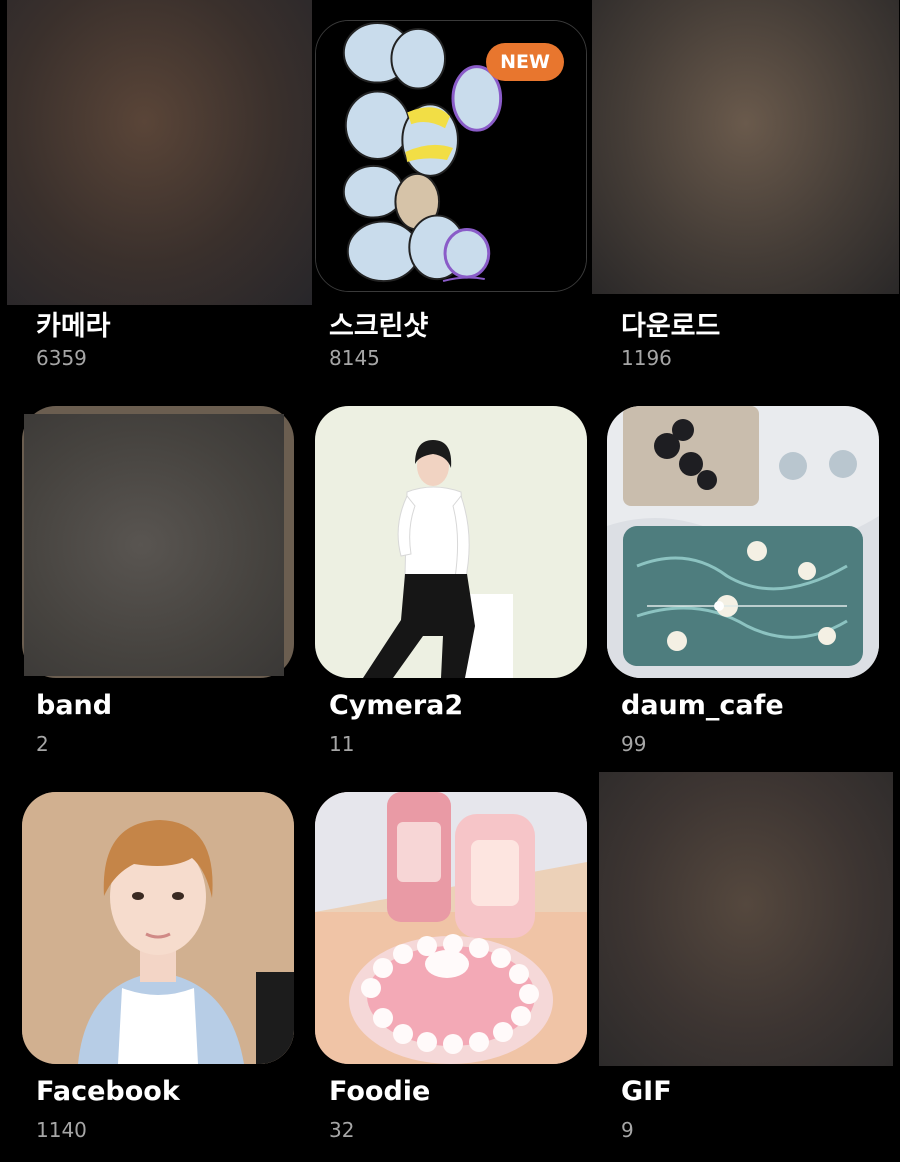  I want to click on album-foodie: Foodie 32, so click(451, 977).